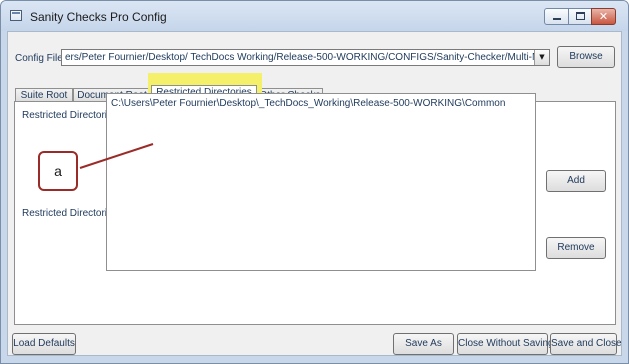 The width and height of the screenshot is (629, 364). What do you see at coordinates (576, 248) in the screenshot?
I see `remove-button: Remove` at bounding box center [576, 248].